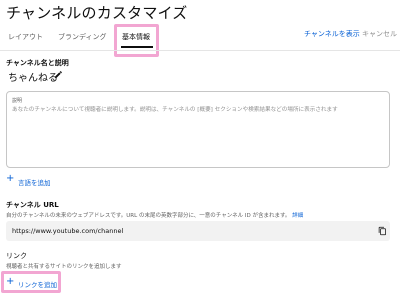 Image resolution: width=400 pixels, height=297 pixels. I want to click on description-label: 説明, so click(17, 101).